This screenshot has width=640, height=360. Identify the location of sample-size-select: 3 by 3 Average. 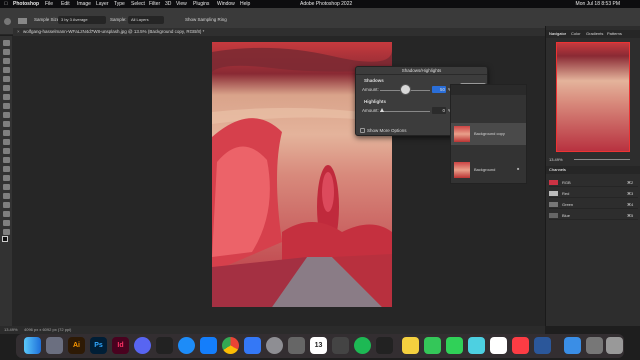
(82, 20).